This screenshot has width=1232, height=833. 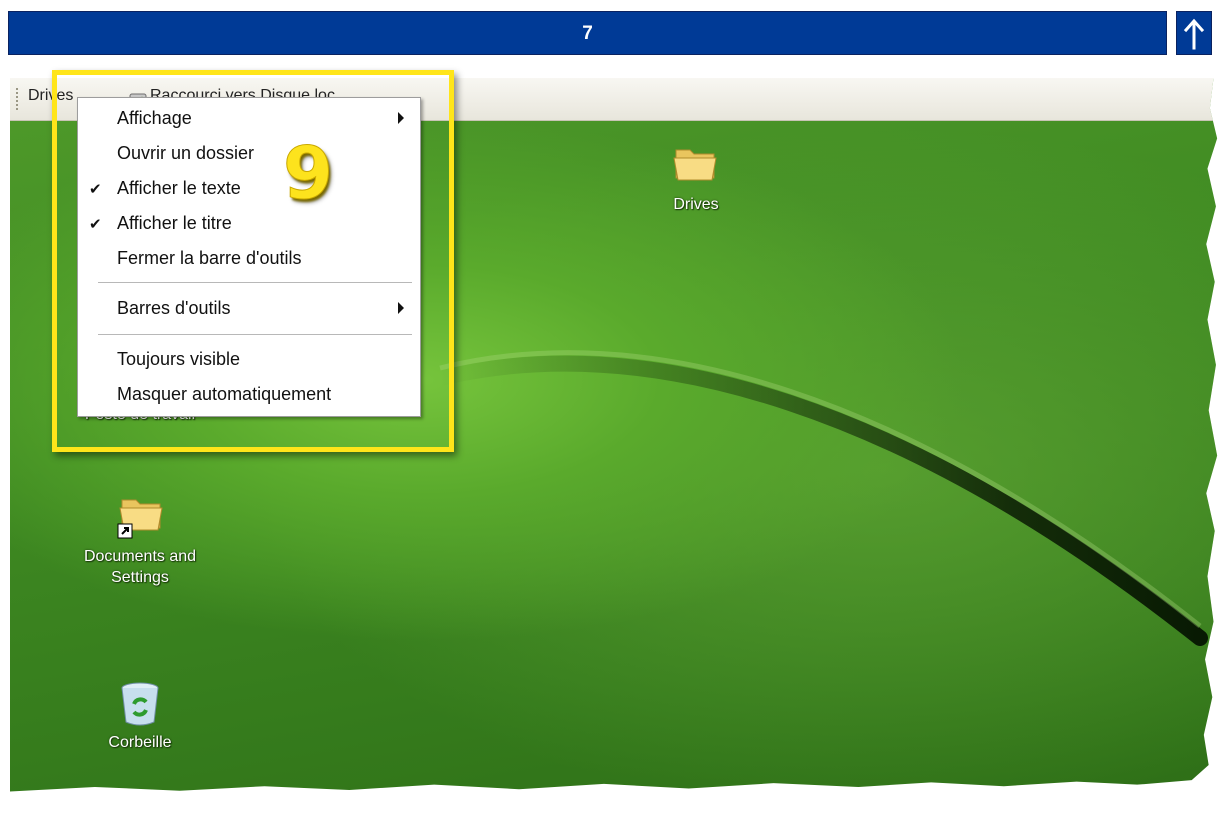 What do you see at coordinates (140, 519) in the screenshot?
I see `folder-shortcut-icon` at bounding box center [140, 519].